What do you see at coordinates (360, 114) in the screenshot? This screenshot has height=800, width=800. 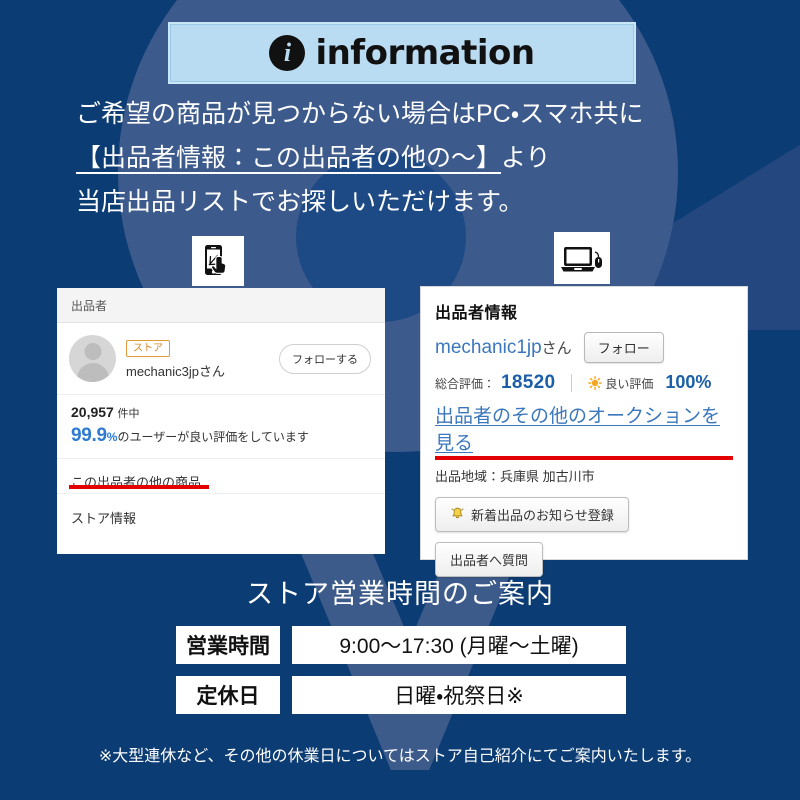 I see `lead-line-1: ご希望の商品が見つからない場合はPC・スマホ共に` at bounding box center [360, 114].